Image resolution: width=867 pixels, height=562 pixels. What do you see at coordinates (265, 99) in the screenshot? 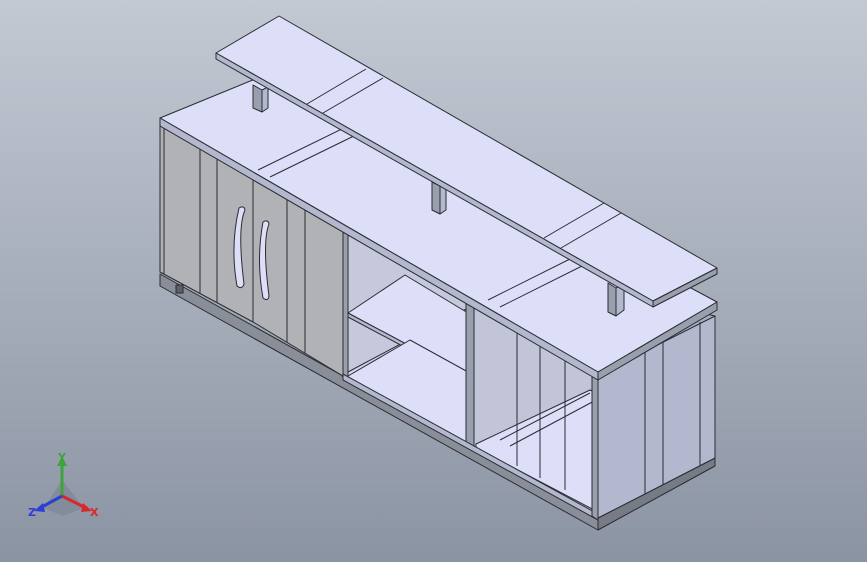
I see `shelf-support-left-face` at bounding box center [265, 99].